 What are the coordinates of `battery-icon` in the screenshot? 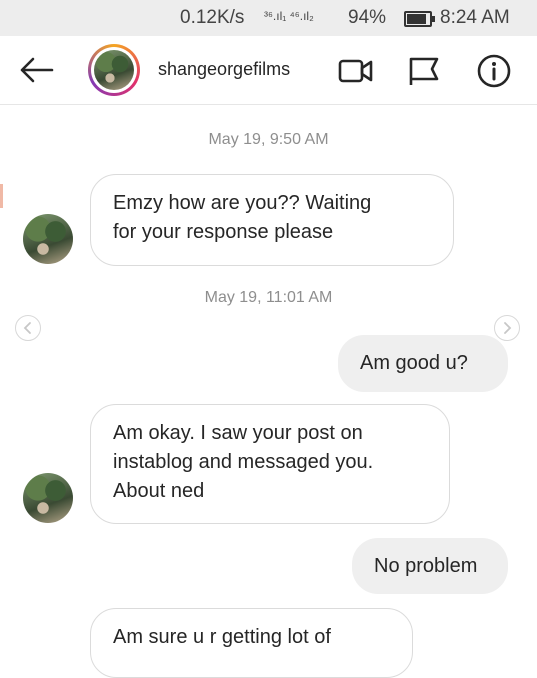 It's located at (419, 19).